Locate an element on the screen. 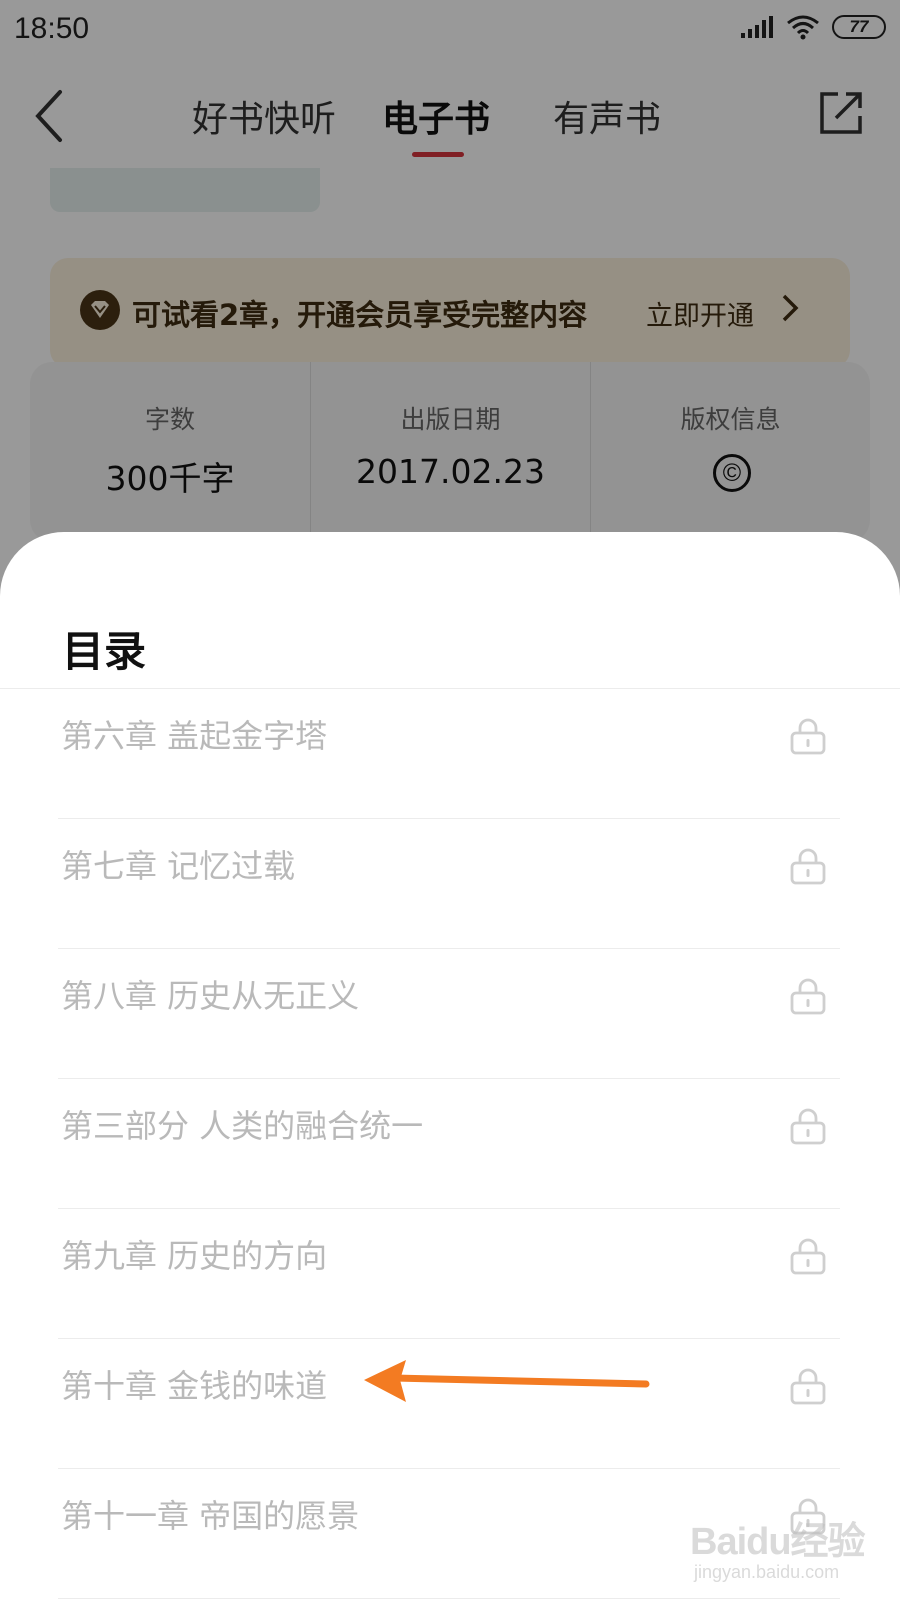 Image resolution: width=900 pixels, height=1600 pixels. toc-item-label: 第十章 金钱的味道 is located at coordinates (194, 1386).